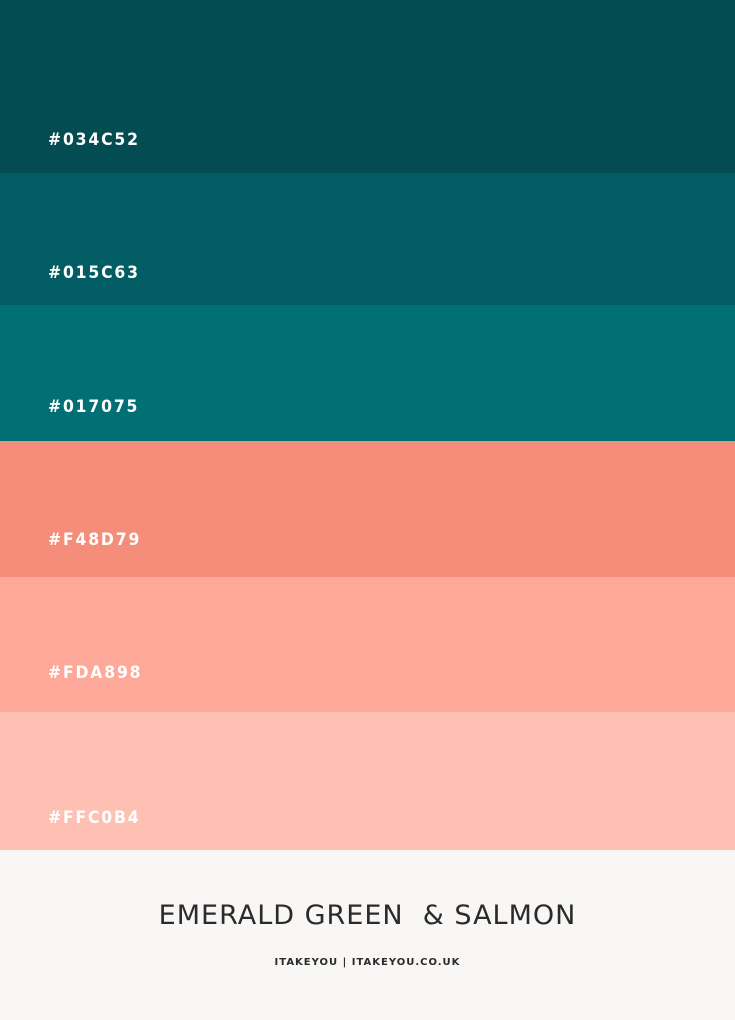  I want to click on palette-title: EMERALD GREEN & SALMON, so click(367, 915).